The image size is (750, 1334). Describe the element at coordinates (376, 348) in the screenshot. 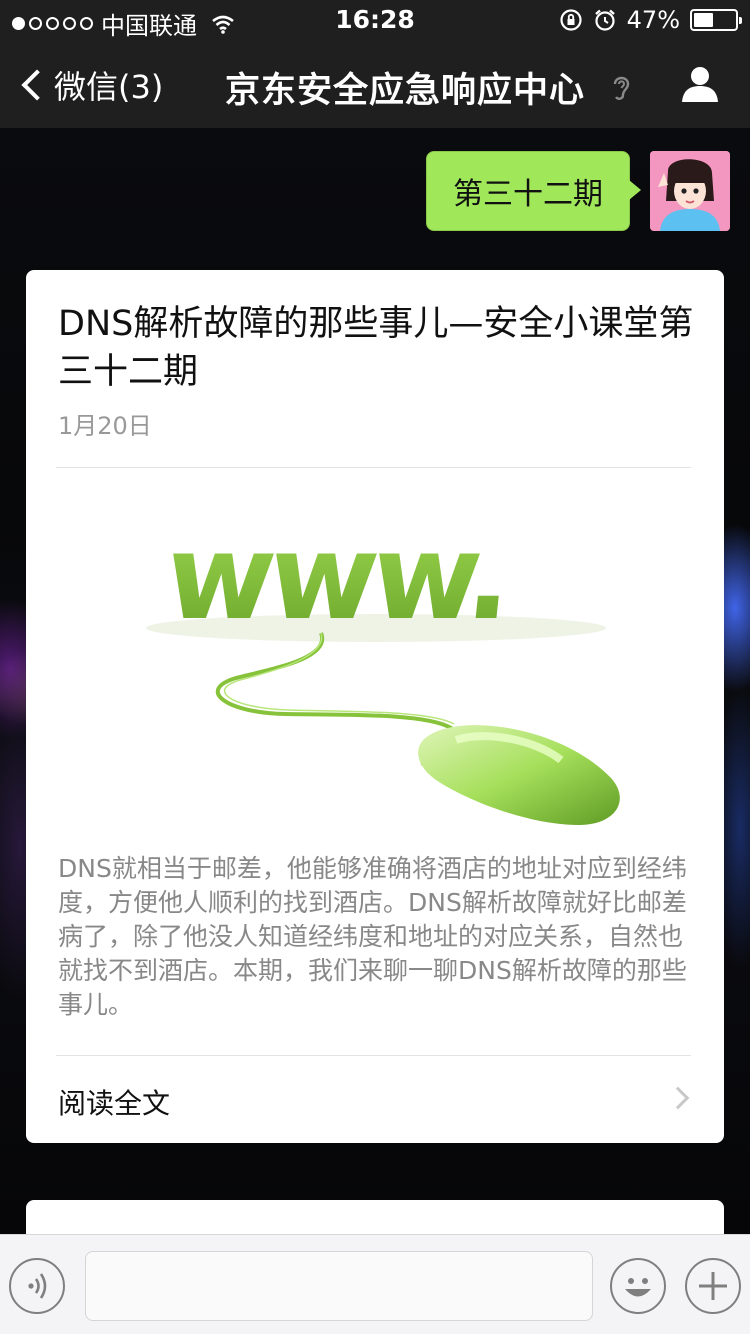

I see `article-title: DNS解析故障的那些事儿—安全小课堂第三十二期` at that location.